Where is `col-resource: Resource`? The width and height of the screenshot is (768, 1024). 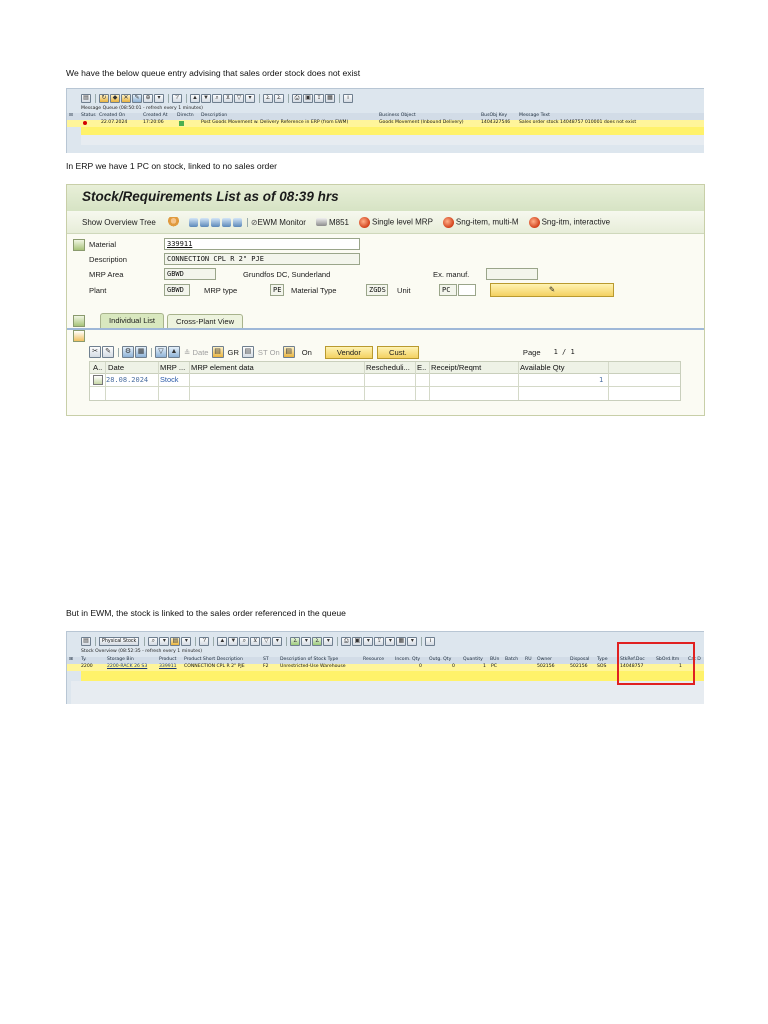
col-resource: Resource is located at coordinates (373, 659).